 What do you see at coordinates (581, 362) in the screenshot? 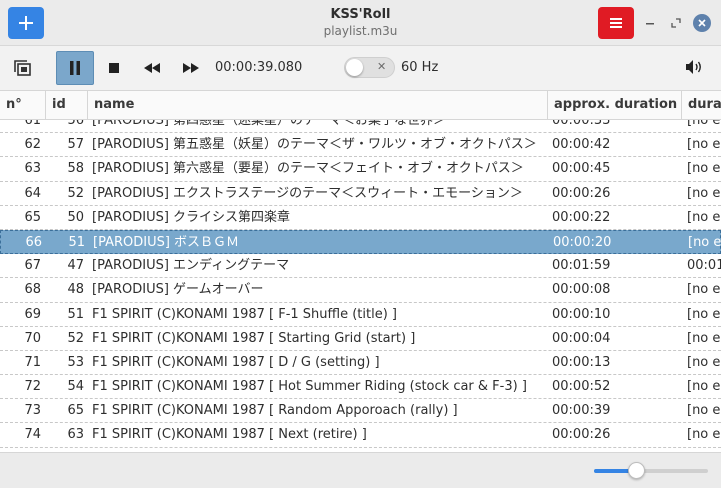
I see `cell-approx-duration: 00:00:13` at bounding box center [581, 362].